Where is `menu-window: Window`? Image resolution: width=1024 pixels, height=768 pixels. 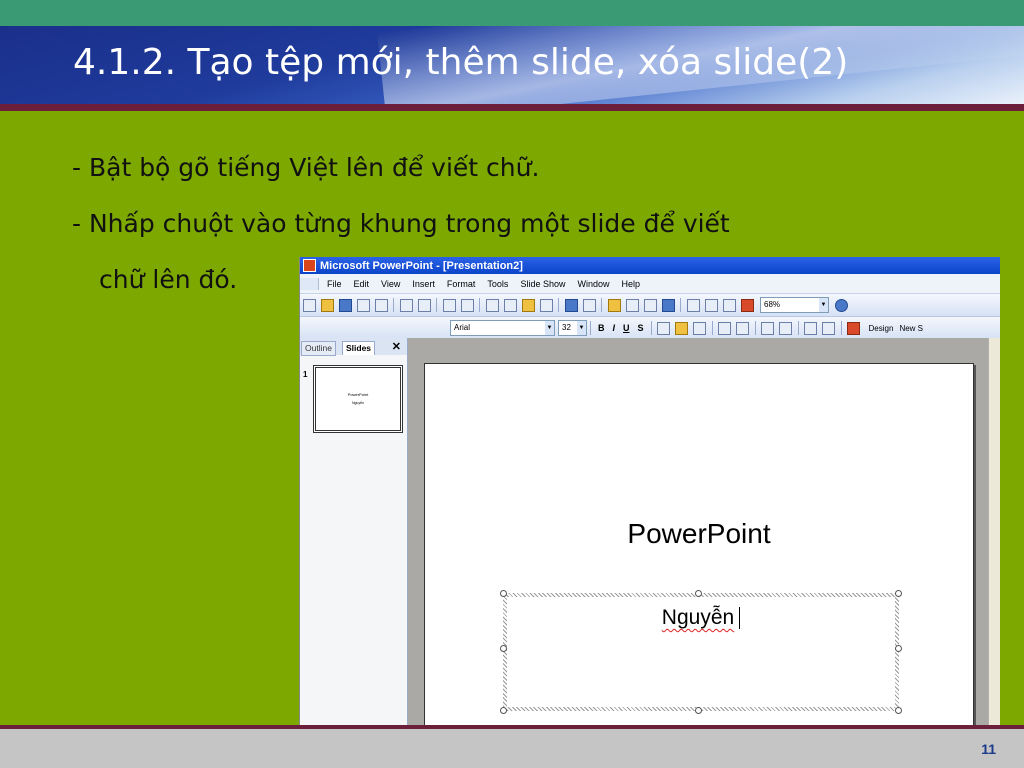 menu-window: Window is located at coordinates (593, 284).